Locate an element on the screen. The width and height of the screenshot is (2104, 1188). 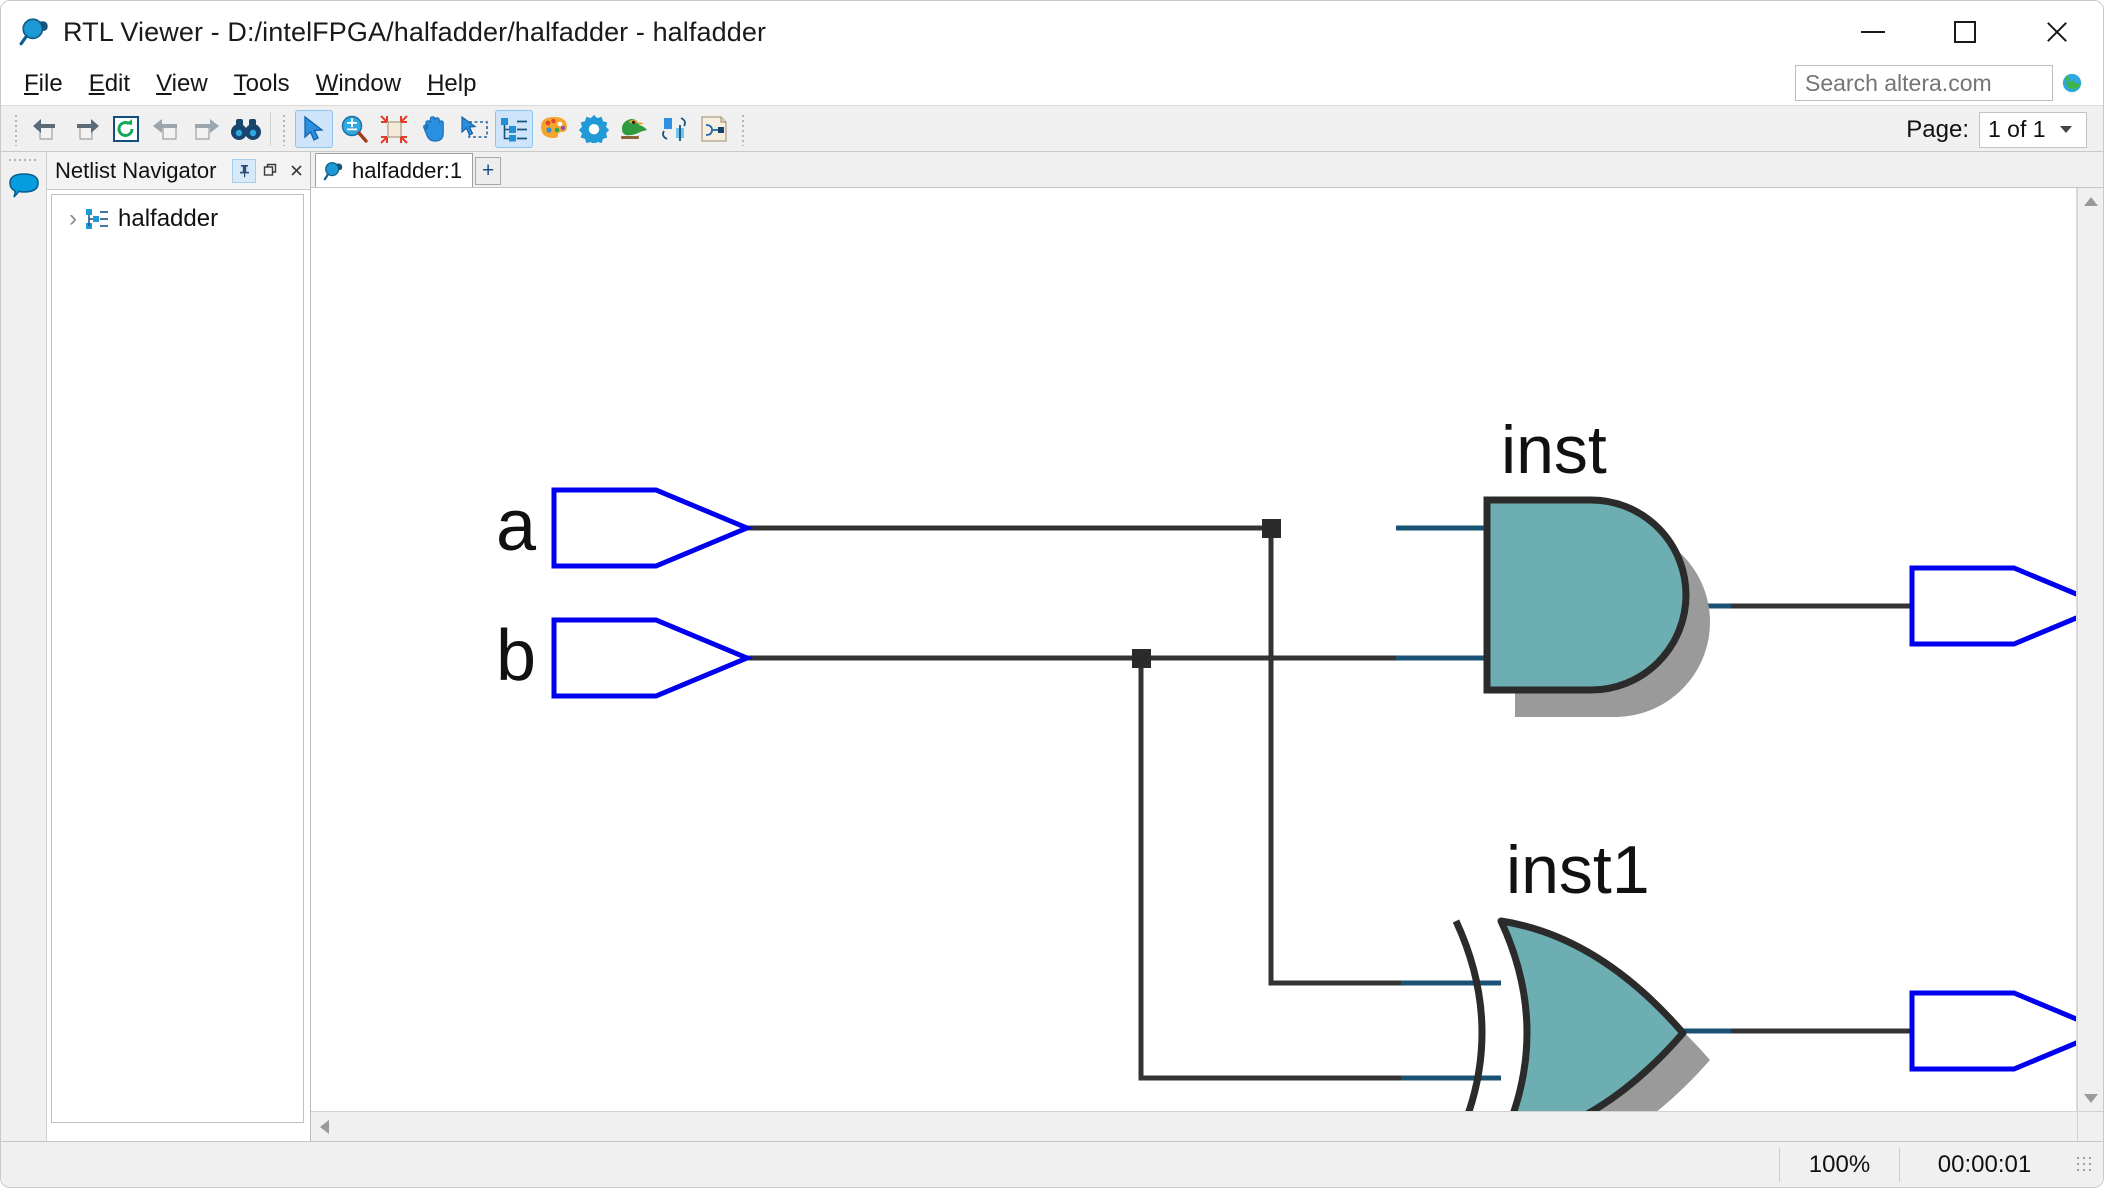
gate-xor-label: inst1 is located at coordinates (1578, 870).